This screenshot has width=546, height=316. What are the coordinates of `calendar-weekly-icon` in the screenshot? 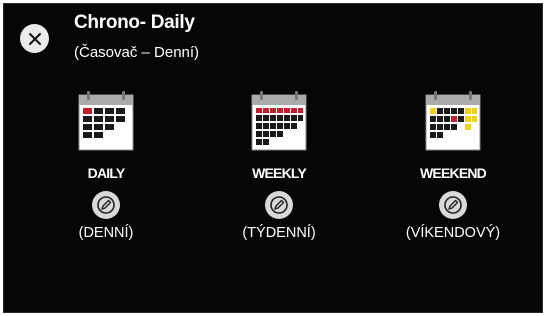 It's located at (279, 120).